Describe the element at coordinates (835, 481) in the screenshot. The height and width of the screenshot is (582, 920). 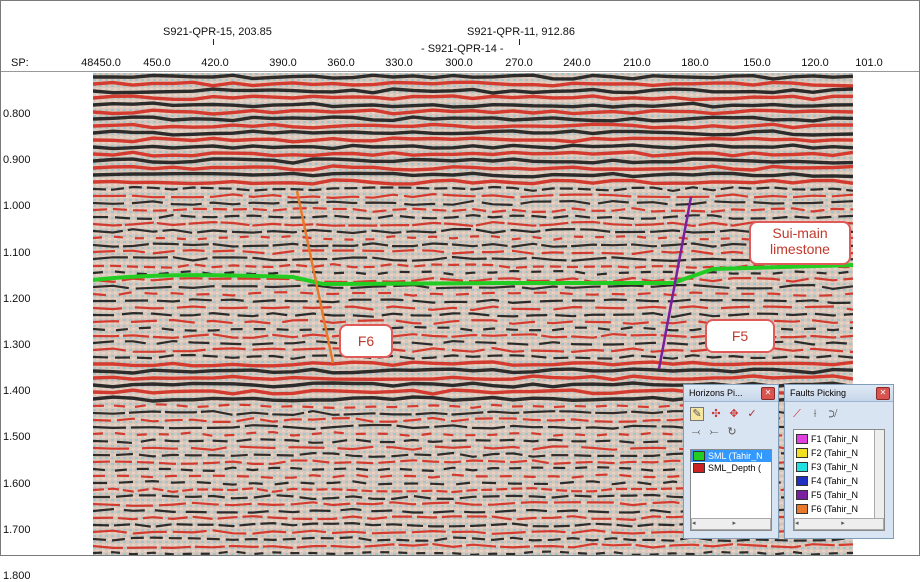
I see `fault-item-label: F4 (Tahir_N` at that location.